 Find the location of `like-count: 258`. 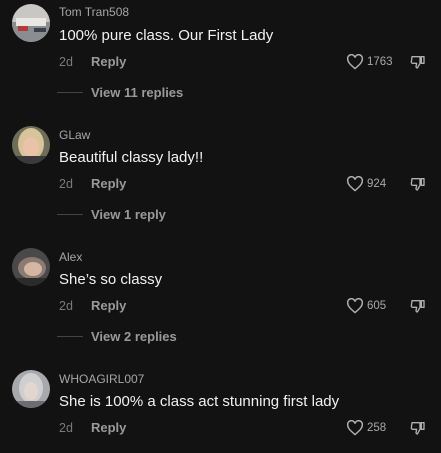

like-count: 258 is located at coordinates (377, 428).